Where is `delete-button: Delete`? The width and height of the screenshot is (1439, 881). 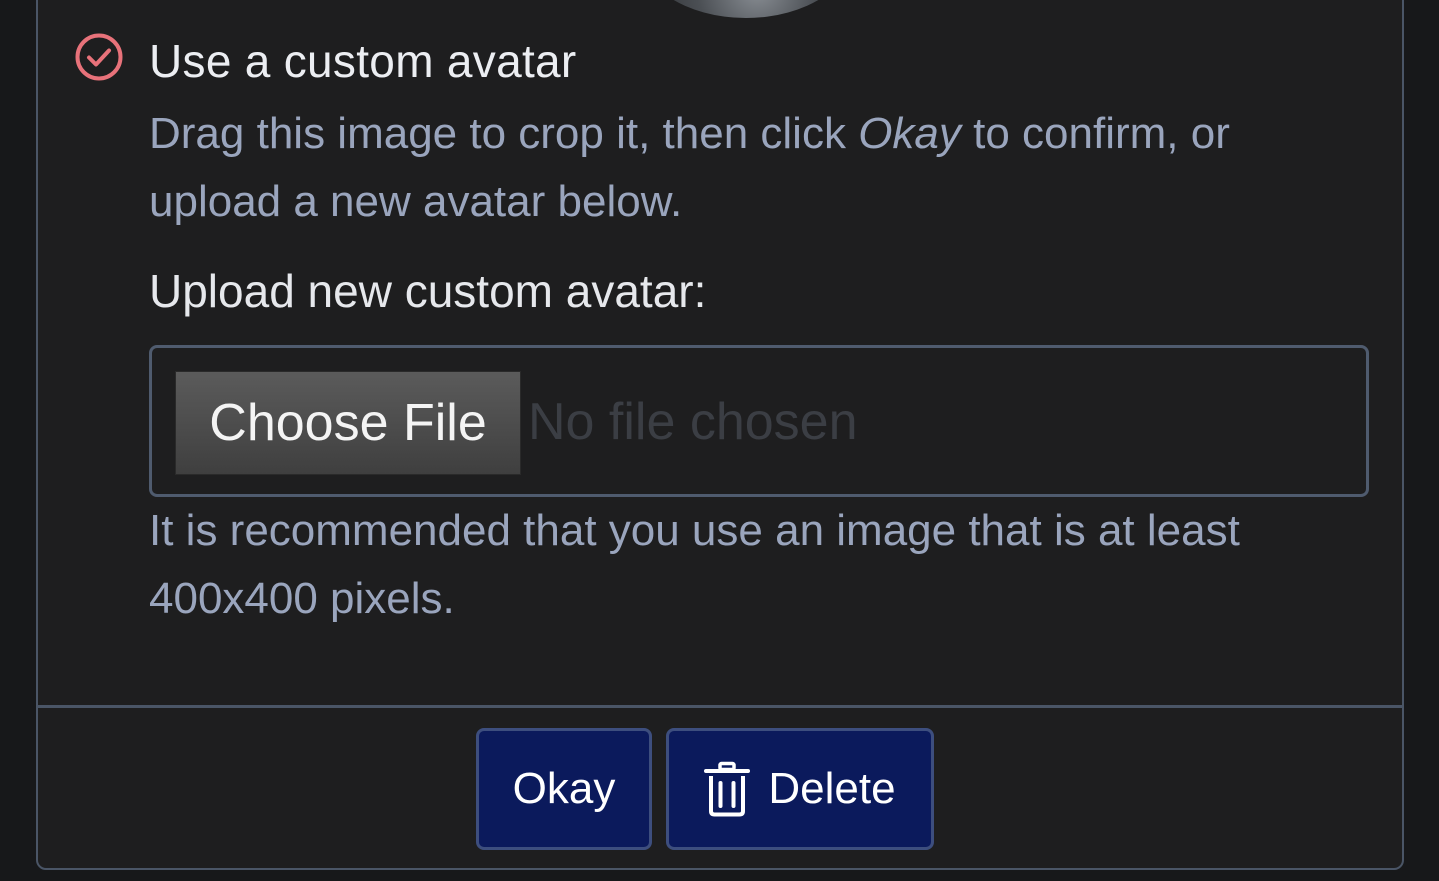 delete-button: Delete is located at coordinates (800, 789).